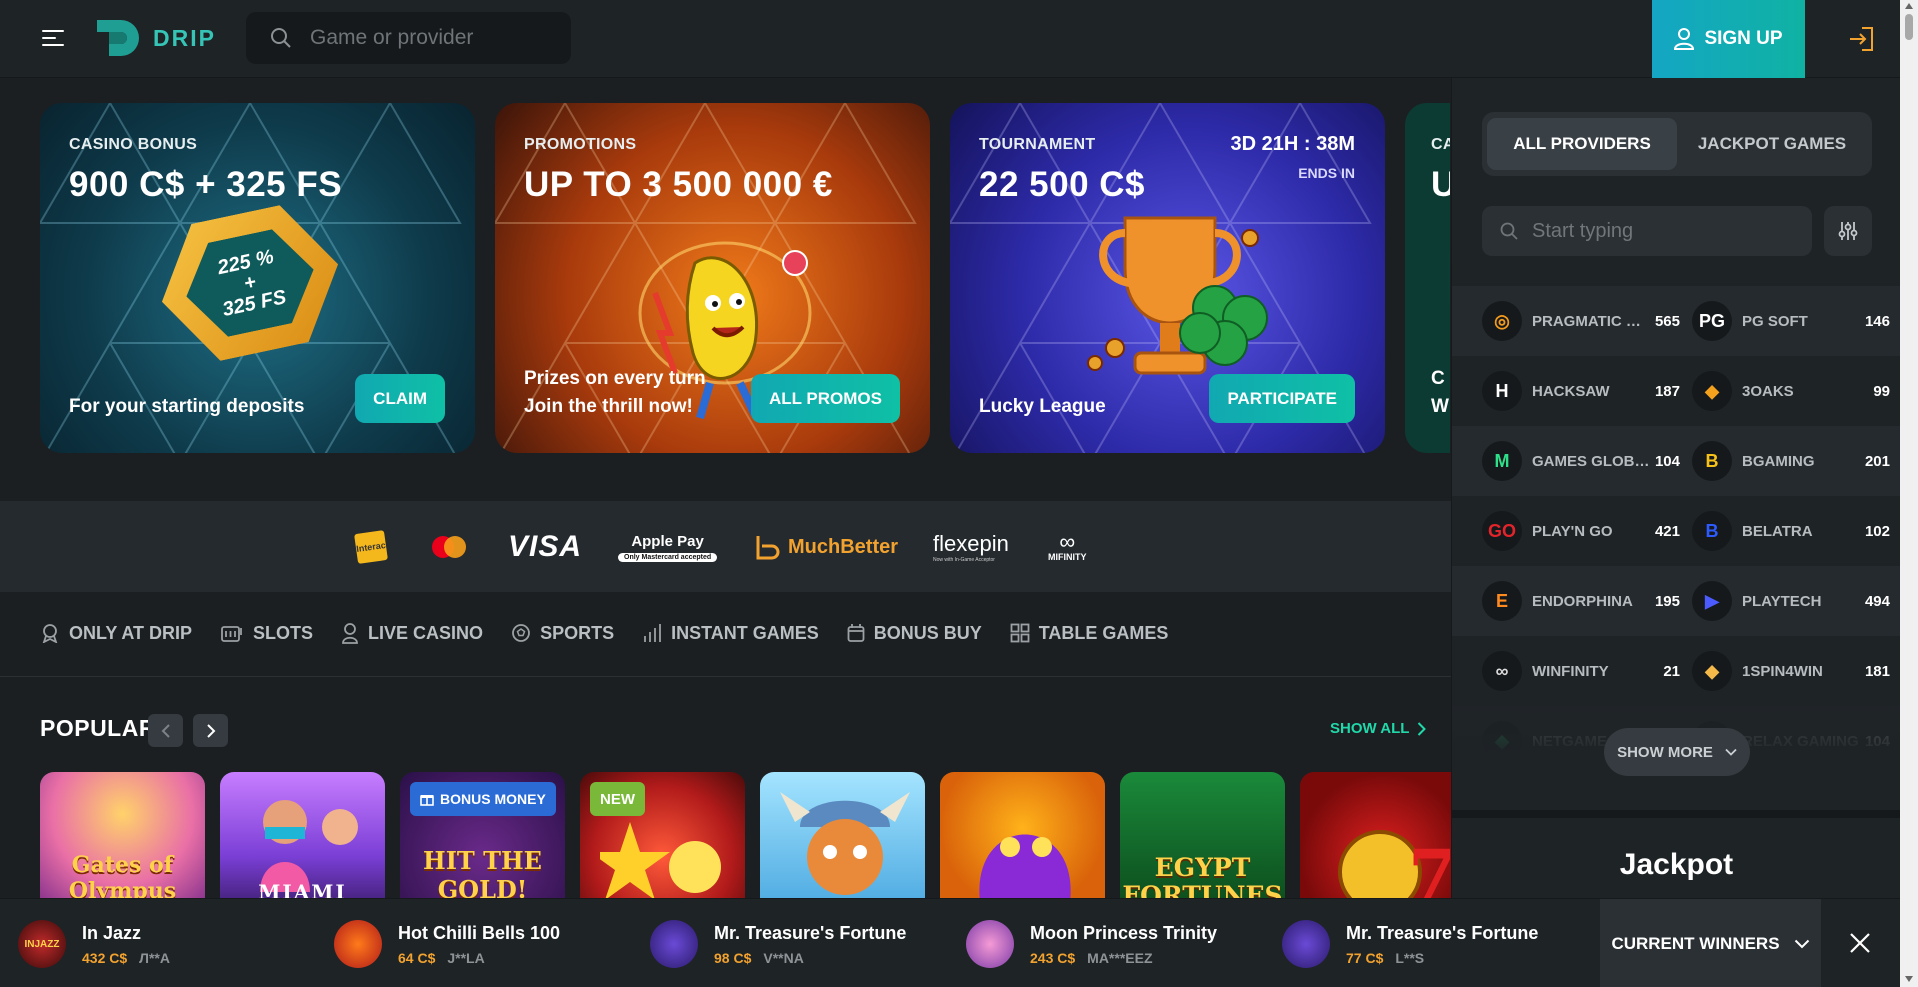  Describe the element at coordinates (122, 835) in the screenshot. I see `game-tile: Gates of Olympus` at that location.